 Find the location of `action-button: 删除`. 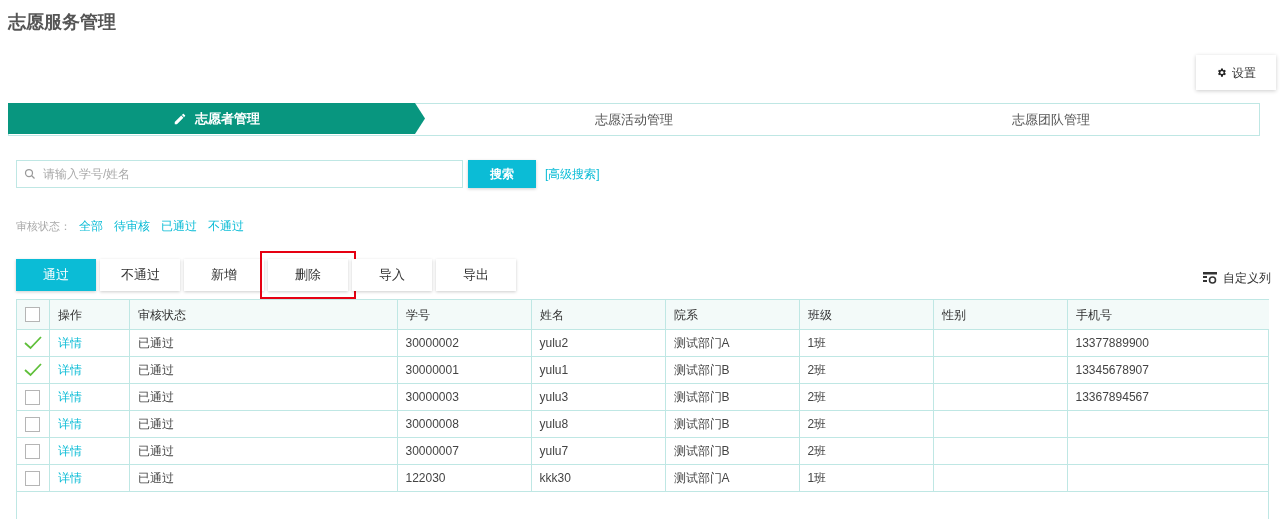

action-button: 删除 is located at coordinates (308, 275).